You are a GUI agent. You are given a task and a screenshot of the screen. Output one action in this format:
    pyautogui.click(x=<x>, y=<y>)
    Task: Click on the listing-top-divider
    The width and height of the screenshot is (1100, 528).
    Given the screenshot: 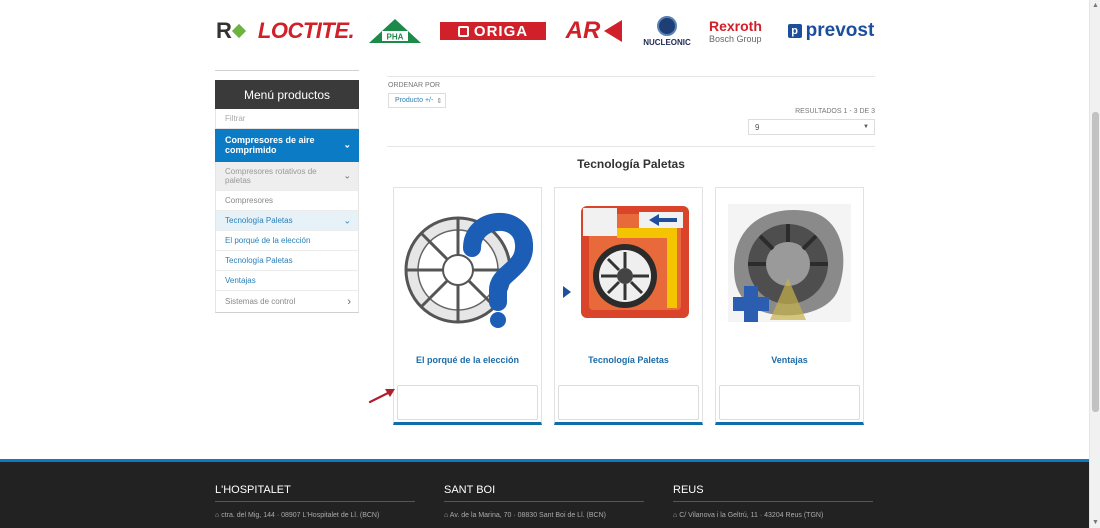 What is the action you would take?
    pyautogui.click(x=631, y=76)
    